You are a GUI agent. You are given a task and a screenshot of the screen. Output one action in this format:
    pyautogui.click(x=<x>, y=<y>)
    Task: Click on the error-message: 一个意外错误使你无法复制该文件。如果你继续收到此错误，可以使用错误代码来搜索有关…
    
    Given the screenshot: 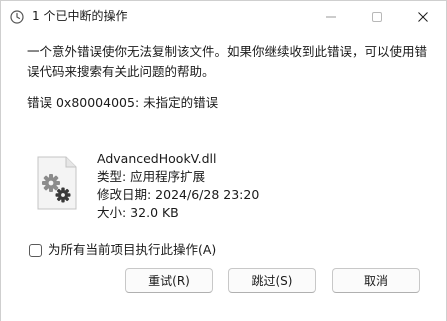 What is the action you would take?
    pyautogui.click(x=227, y=61)
    